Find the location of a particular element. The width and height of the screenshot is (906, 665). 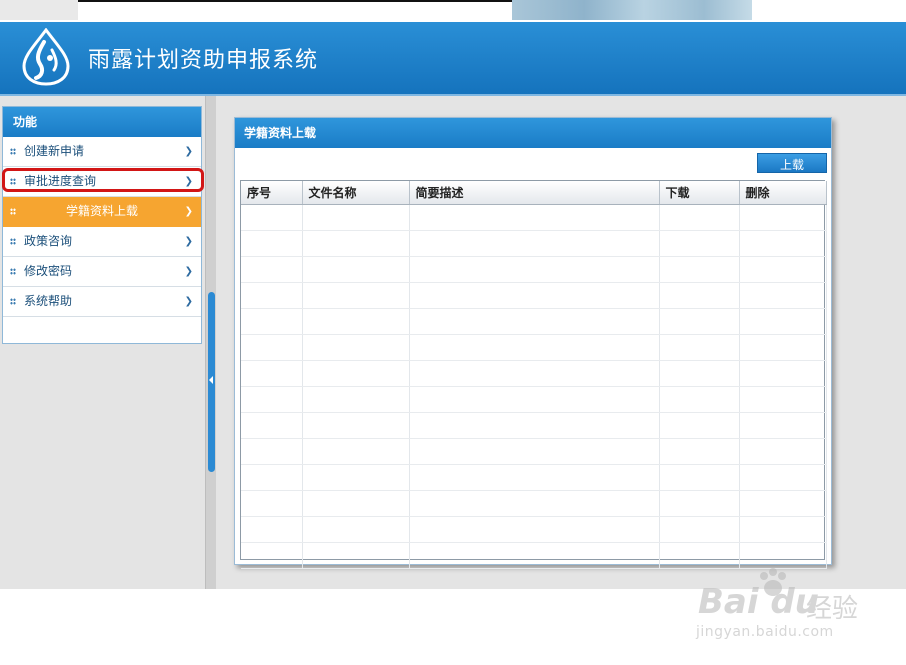

sidebar-item-label: 创建新申请 is located at coordinates (54, 151).